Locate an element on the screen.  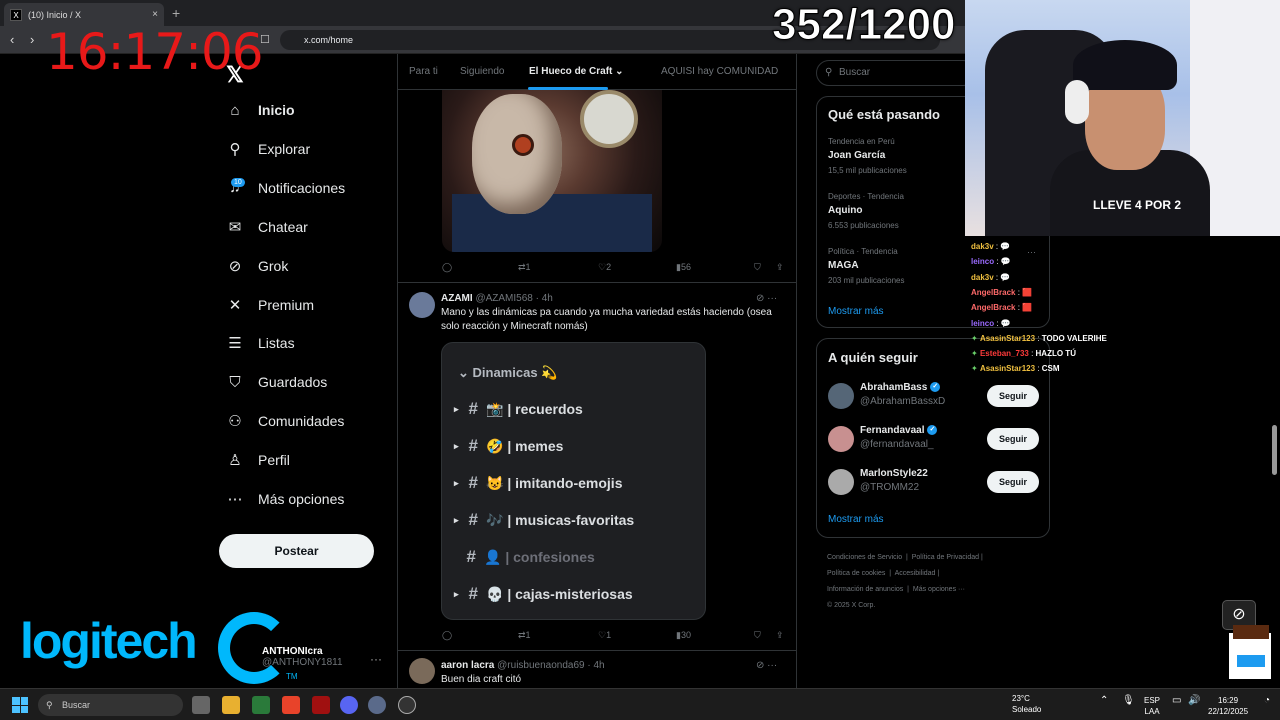
sidebar-item-4: ⊘ Grok is located at coordinates (257, 266).